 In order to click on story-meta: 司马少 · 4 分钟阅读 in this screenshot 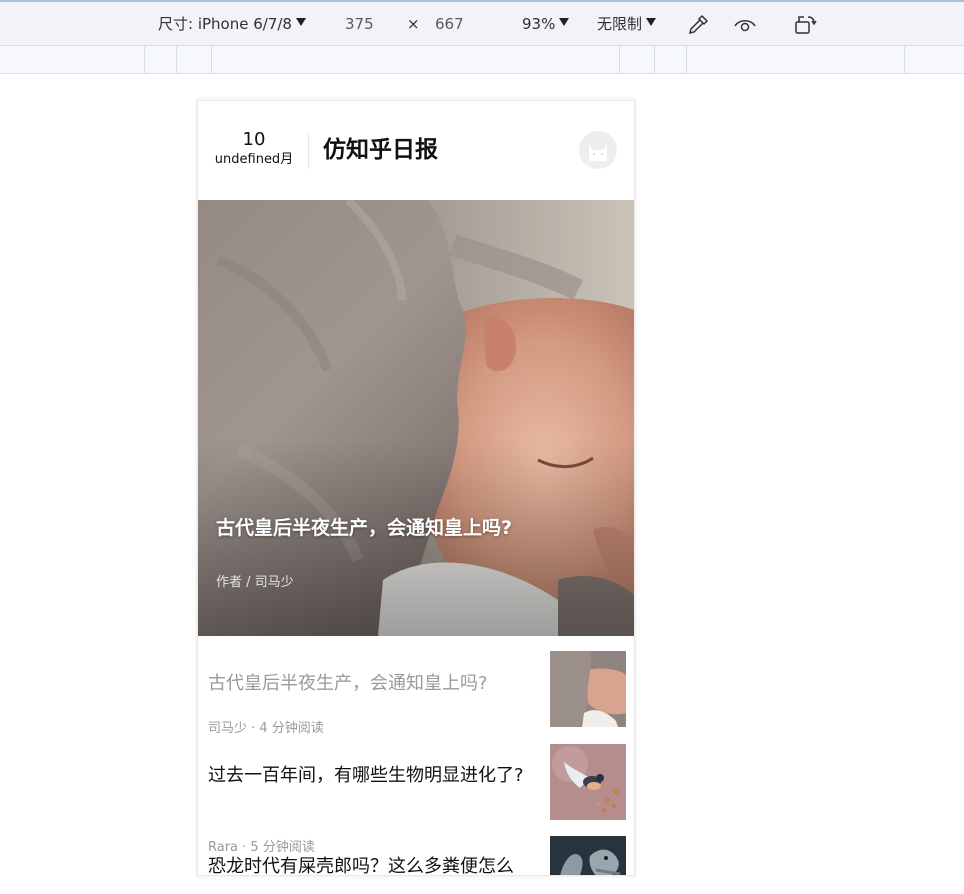, I will do `click(266, 728)`.